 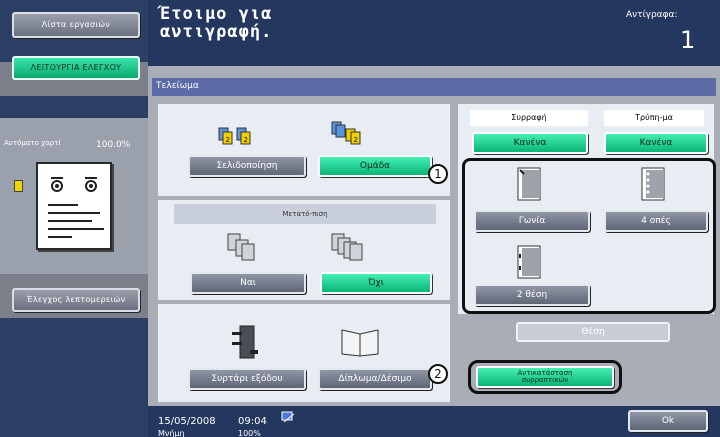 I want to click on group-button: Ομάδα, so click(x=375, y=166).